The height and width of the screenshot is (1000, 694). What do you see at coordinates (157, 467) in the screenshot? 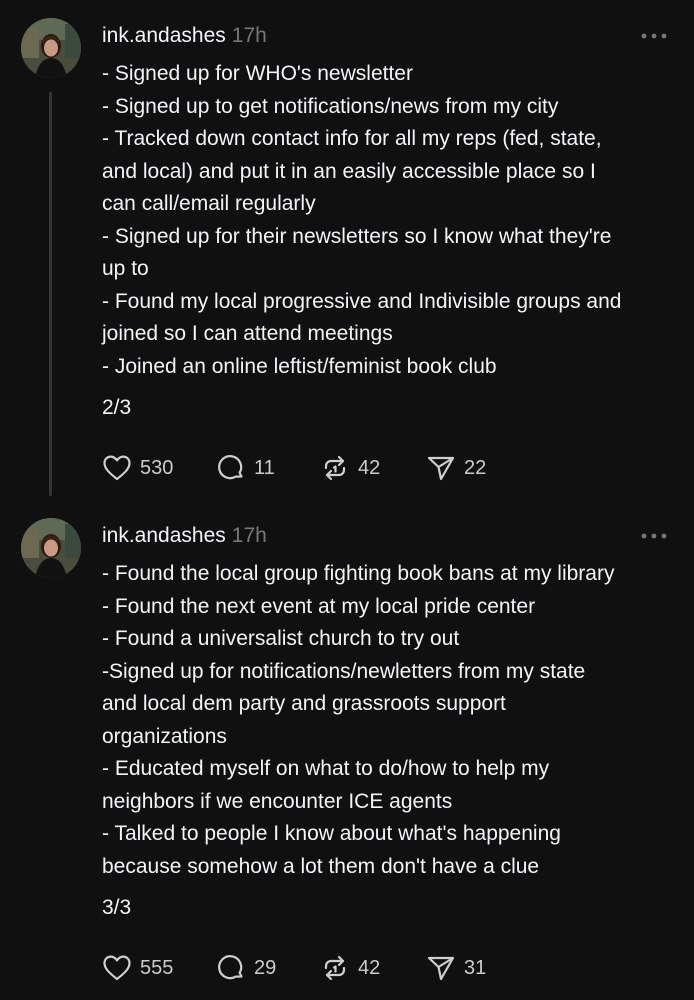
I see `like-count: 530` at bounding box center [157, 467].